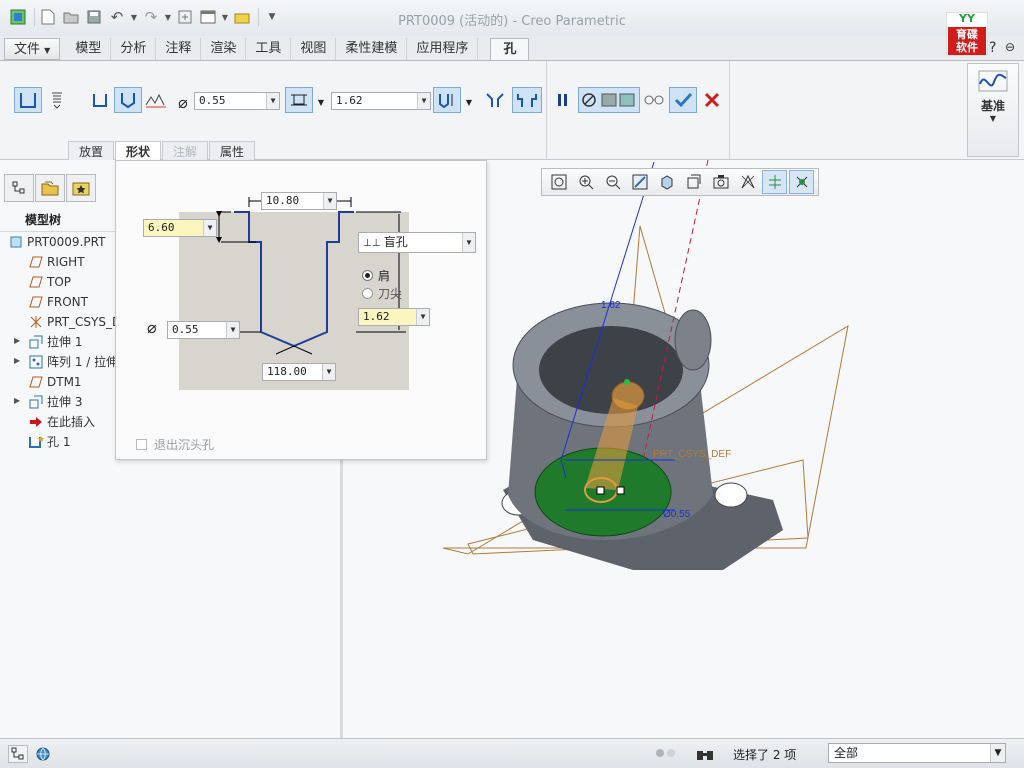 Image resolution: width=1024 pixels, height=768 pixels. I want to click on perspective-icon, so click(747, 182).